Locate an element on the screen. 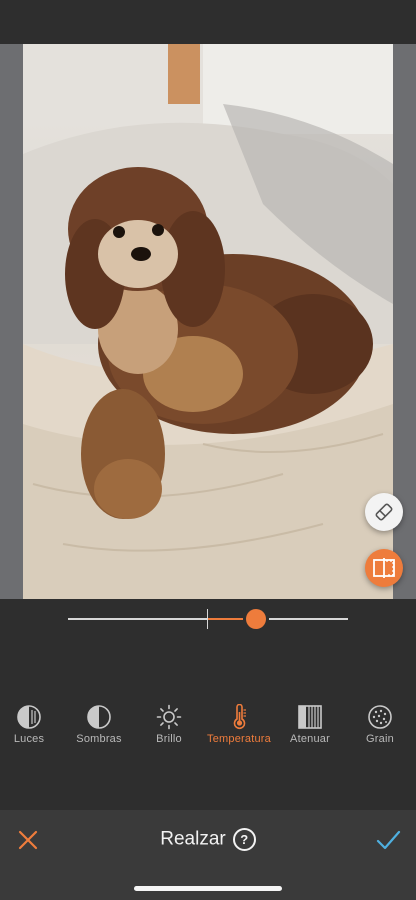 The height and width of the screenshot is (900, 416). checkmark-icon is located at coordinates (388, 840).